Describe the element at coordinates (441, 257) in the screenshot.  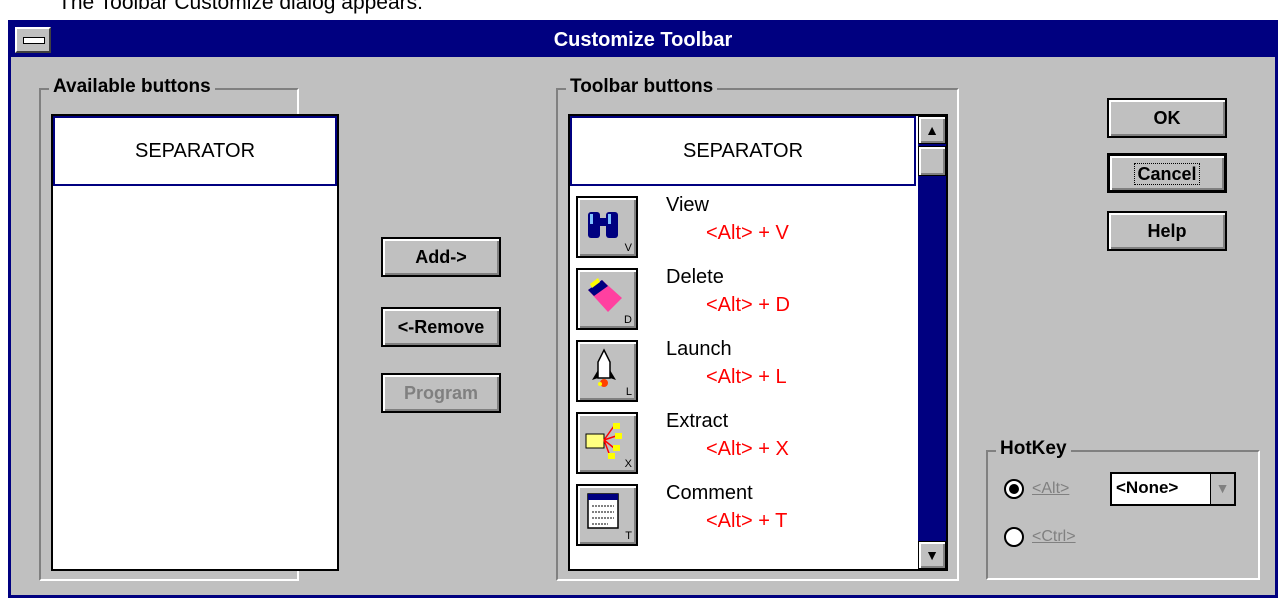
I see `add-button: Add->` at that location.